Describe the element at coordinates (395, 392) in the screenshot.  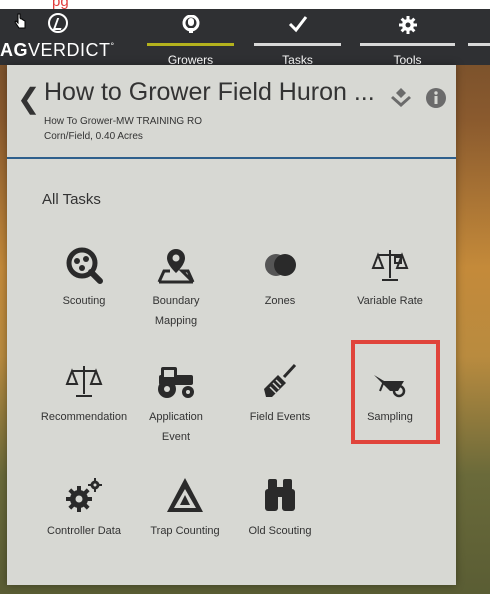
I see `sampling-highlight-box` at that location.